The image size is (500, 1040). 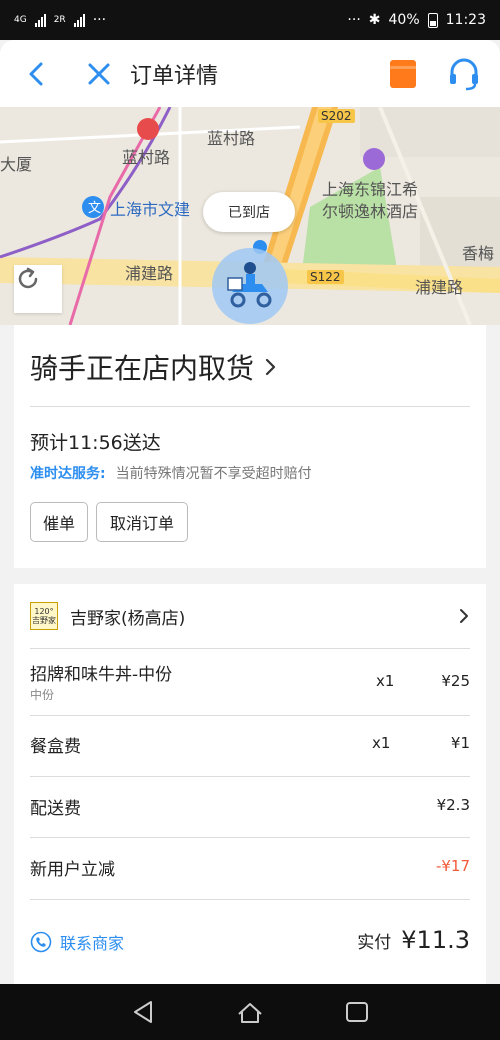 I want to click on map-label-road3: 浦建路, so click(x=149, y=273).